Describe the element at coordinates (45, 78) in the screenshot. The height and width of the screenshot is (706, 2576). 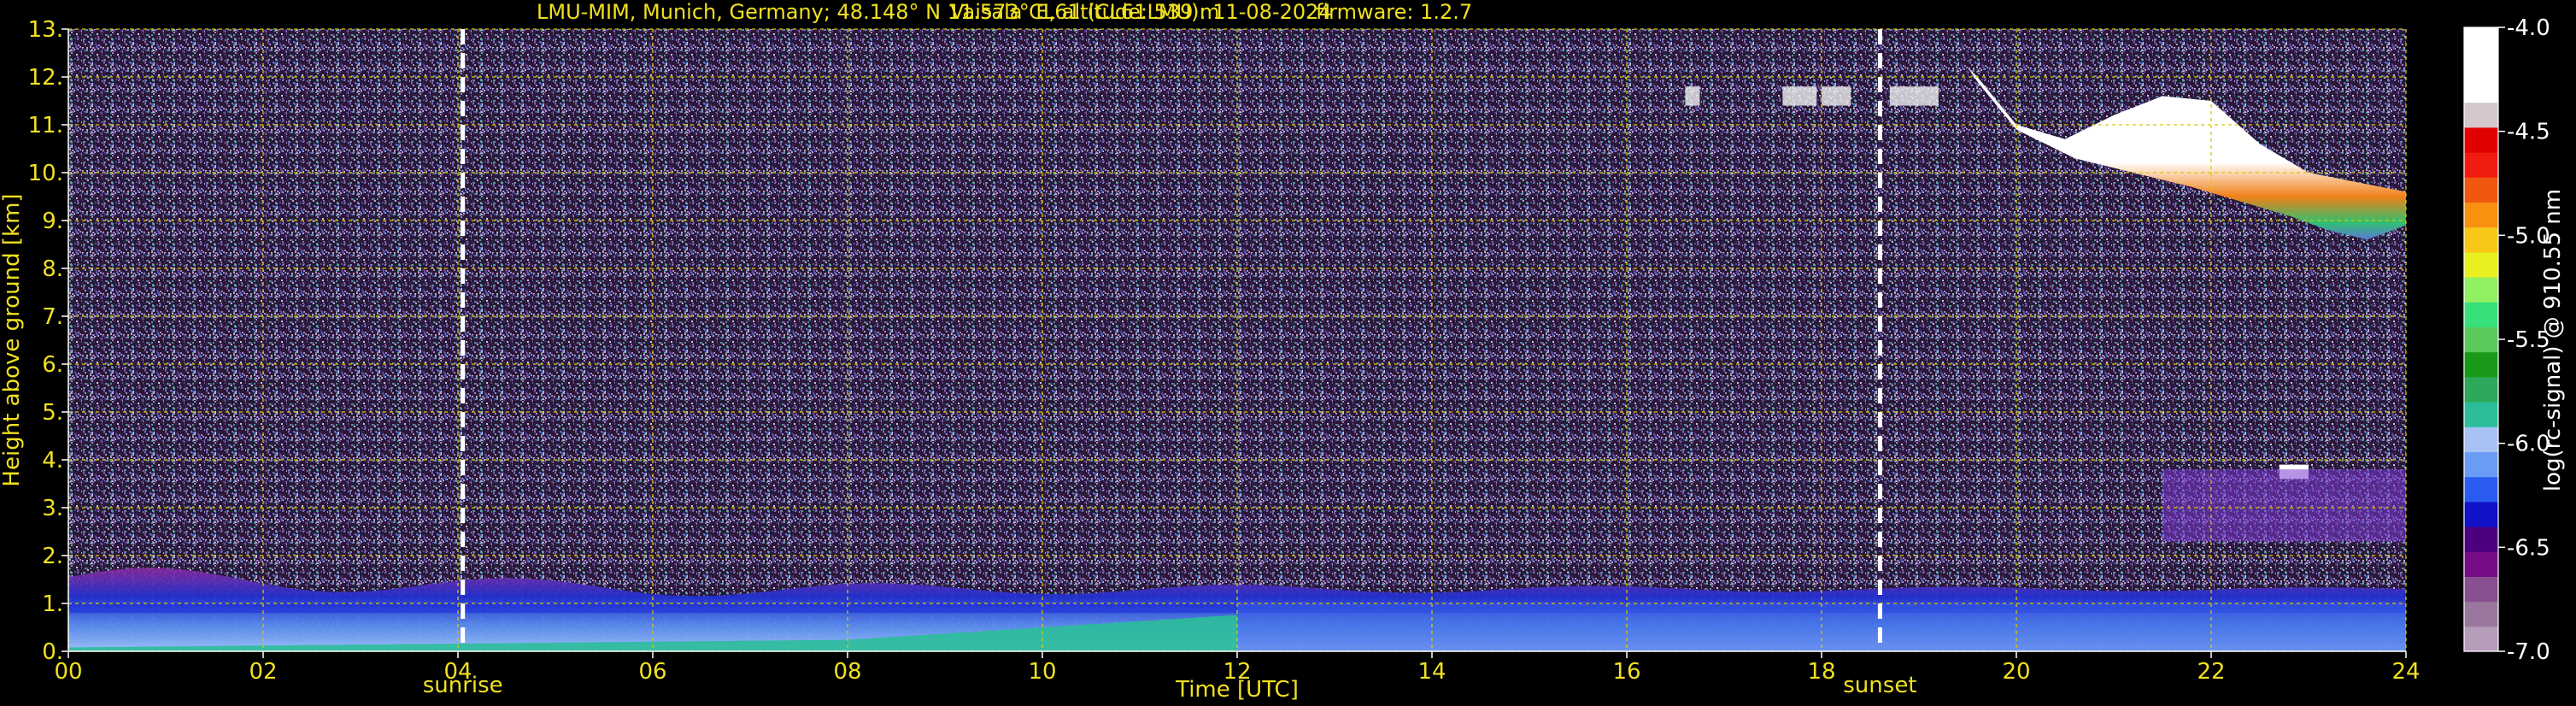
I see `y-tick-label: 12.` at that location.